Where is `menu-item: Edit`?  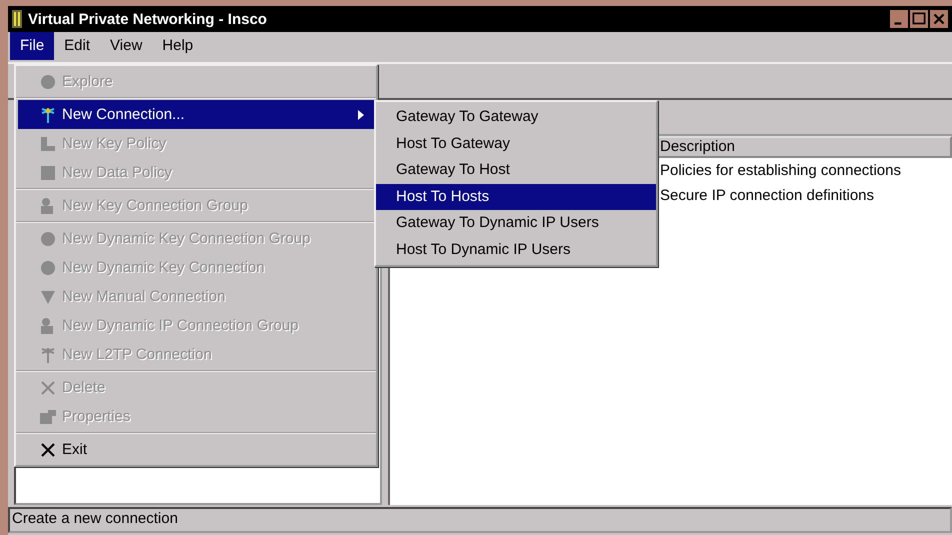 menu-item: Edit is located at coordinates (77, 46).